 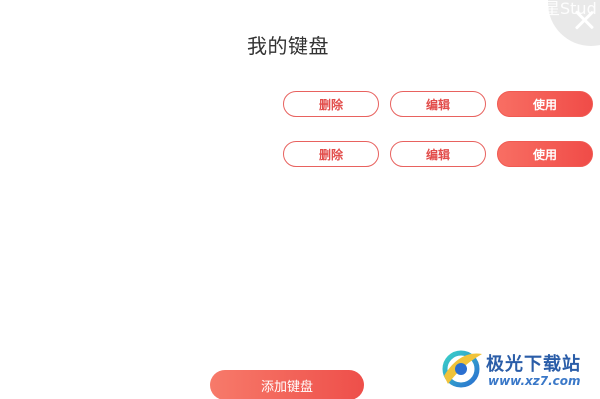 What do you see at coordinates (287, 384) in the screenshot?
I see `add-keyboard-button: 添加键盘` at bounding box center [287, 384].